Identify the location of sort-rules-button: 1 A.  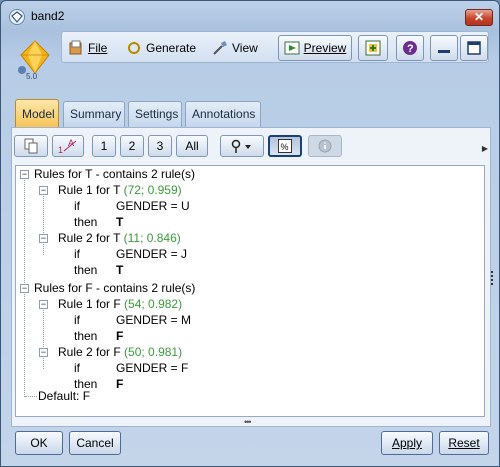
(68, 146).